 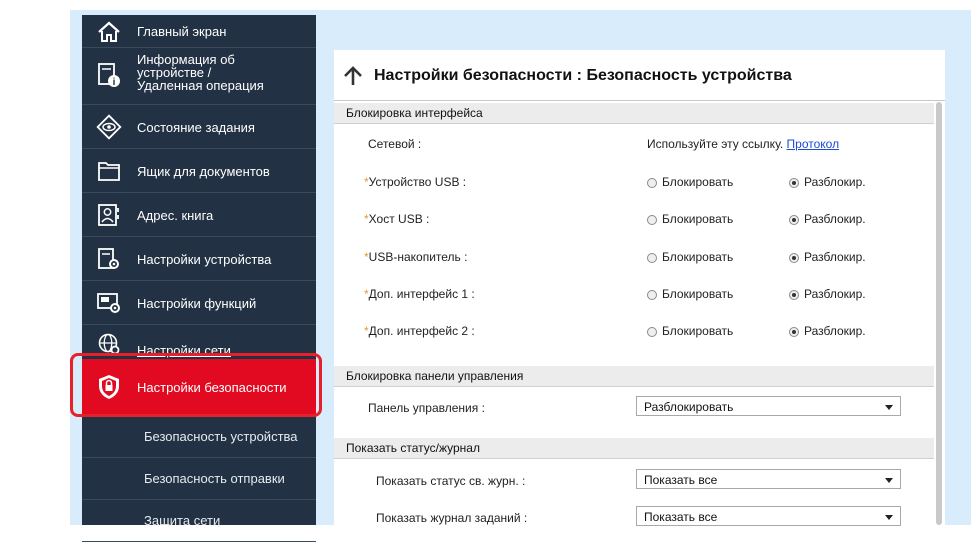 I want to click on network-value: Используйте эту ссылку. Протокол, so click(x=743, y=144).